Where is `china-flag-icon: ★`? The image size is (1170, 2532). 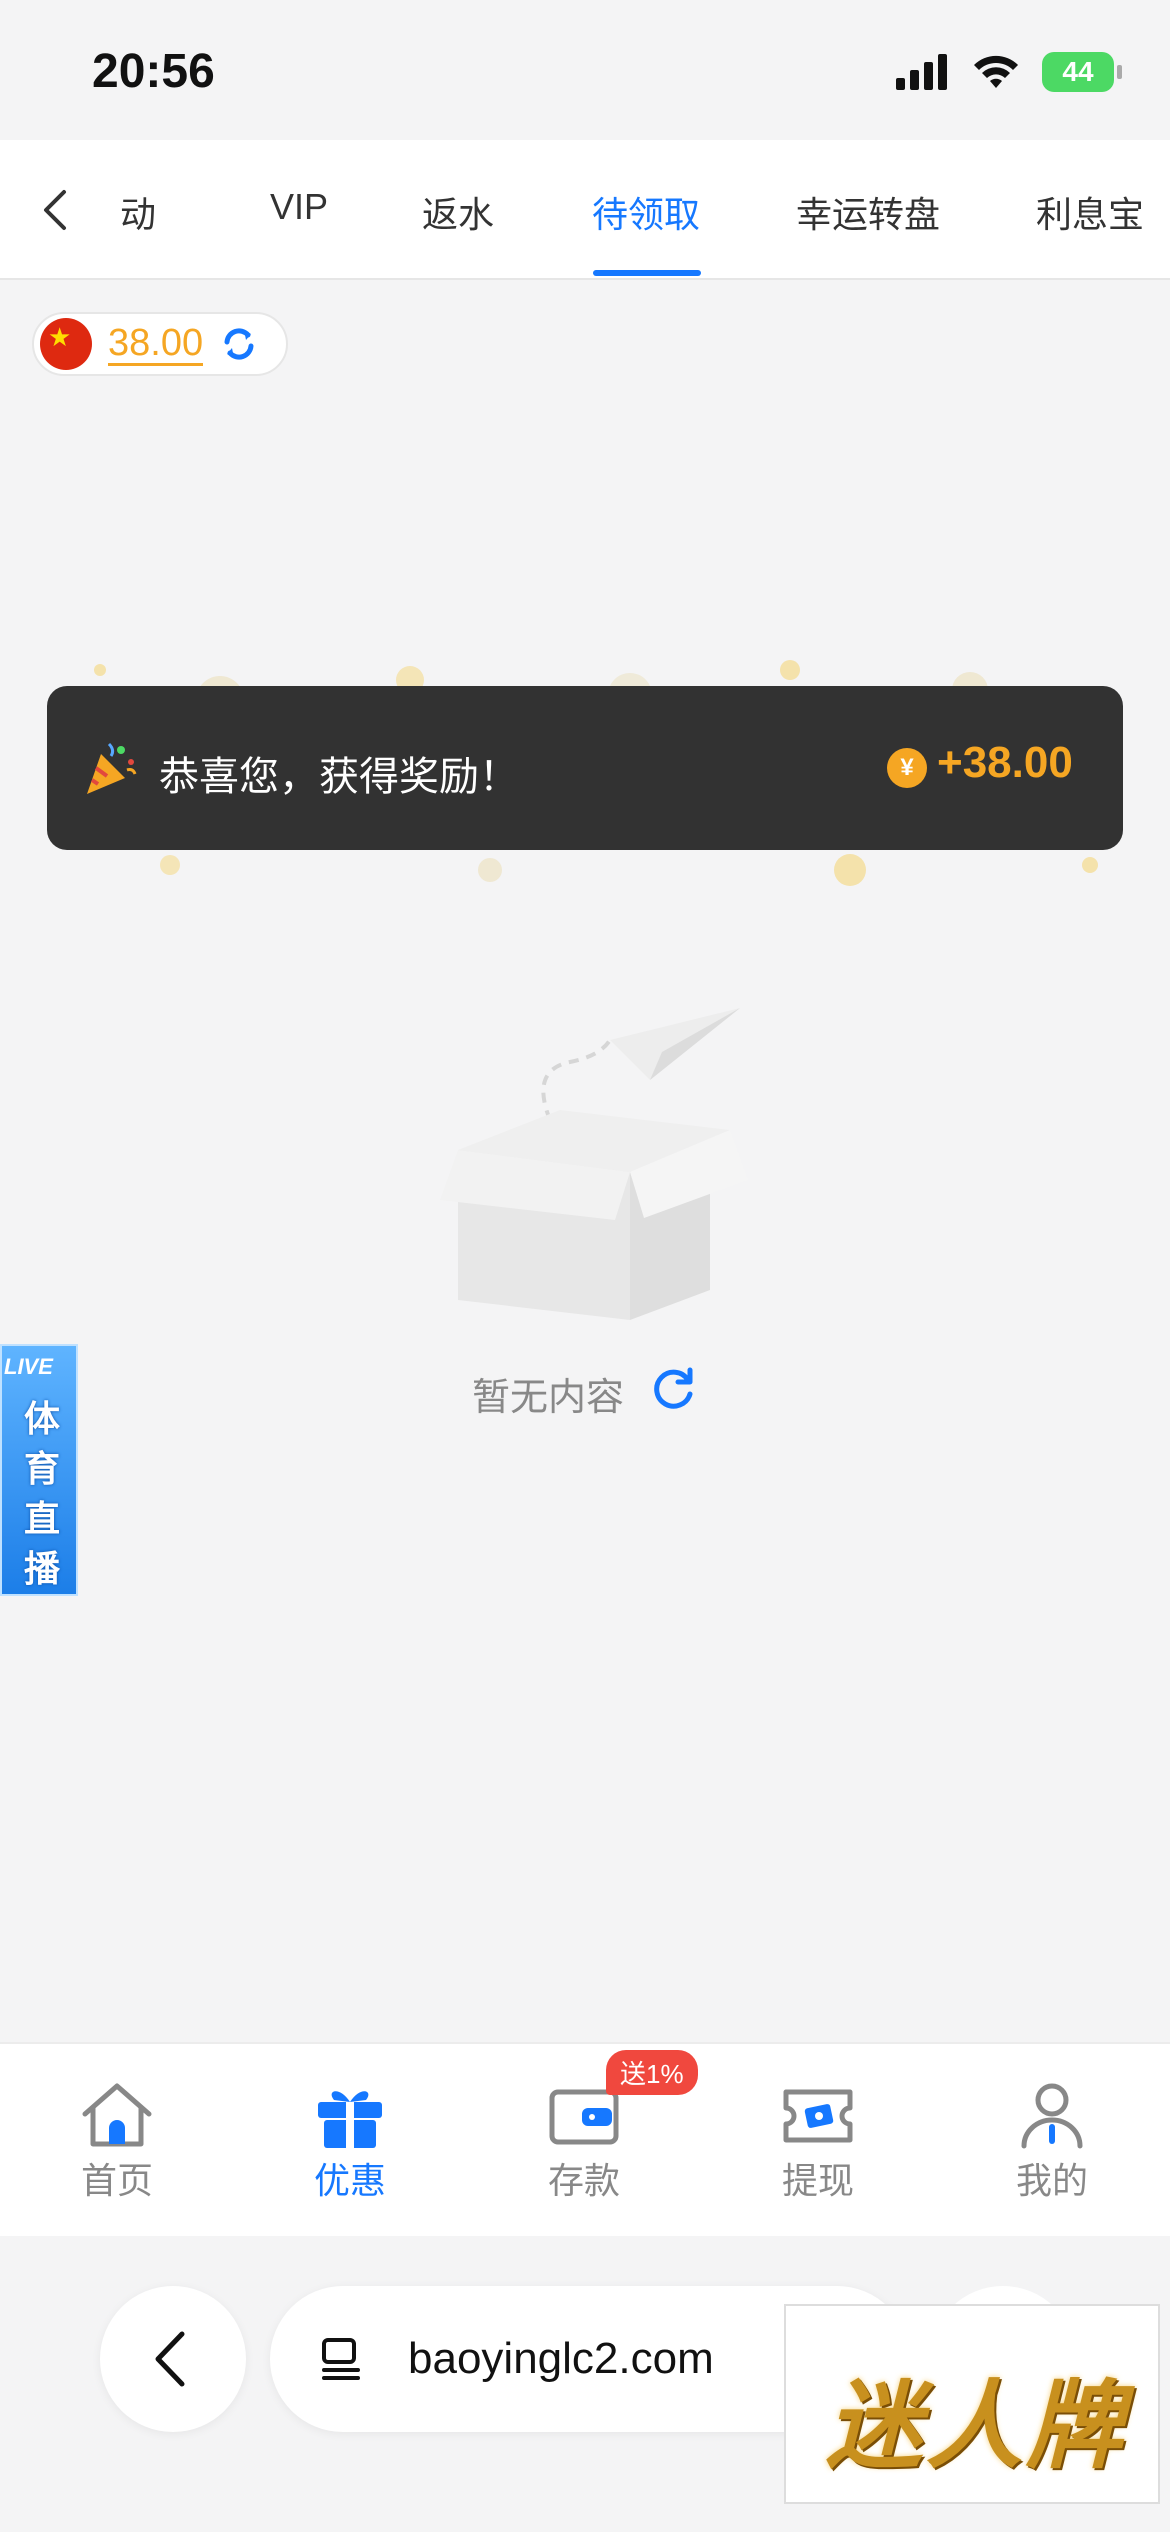 china-flag-icon: ★ is located at coordinates (66, 344).